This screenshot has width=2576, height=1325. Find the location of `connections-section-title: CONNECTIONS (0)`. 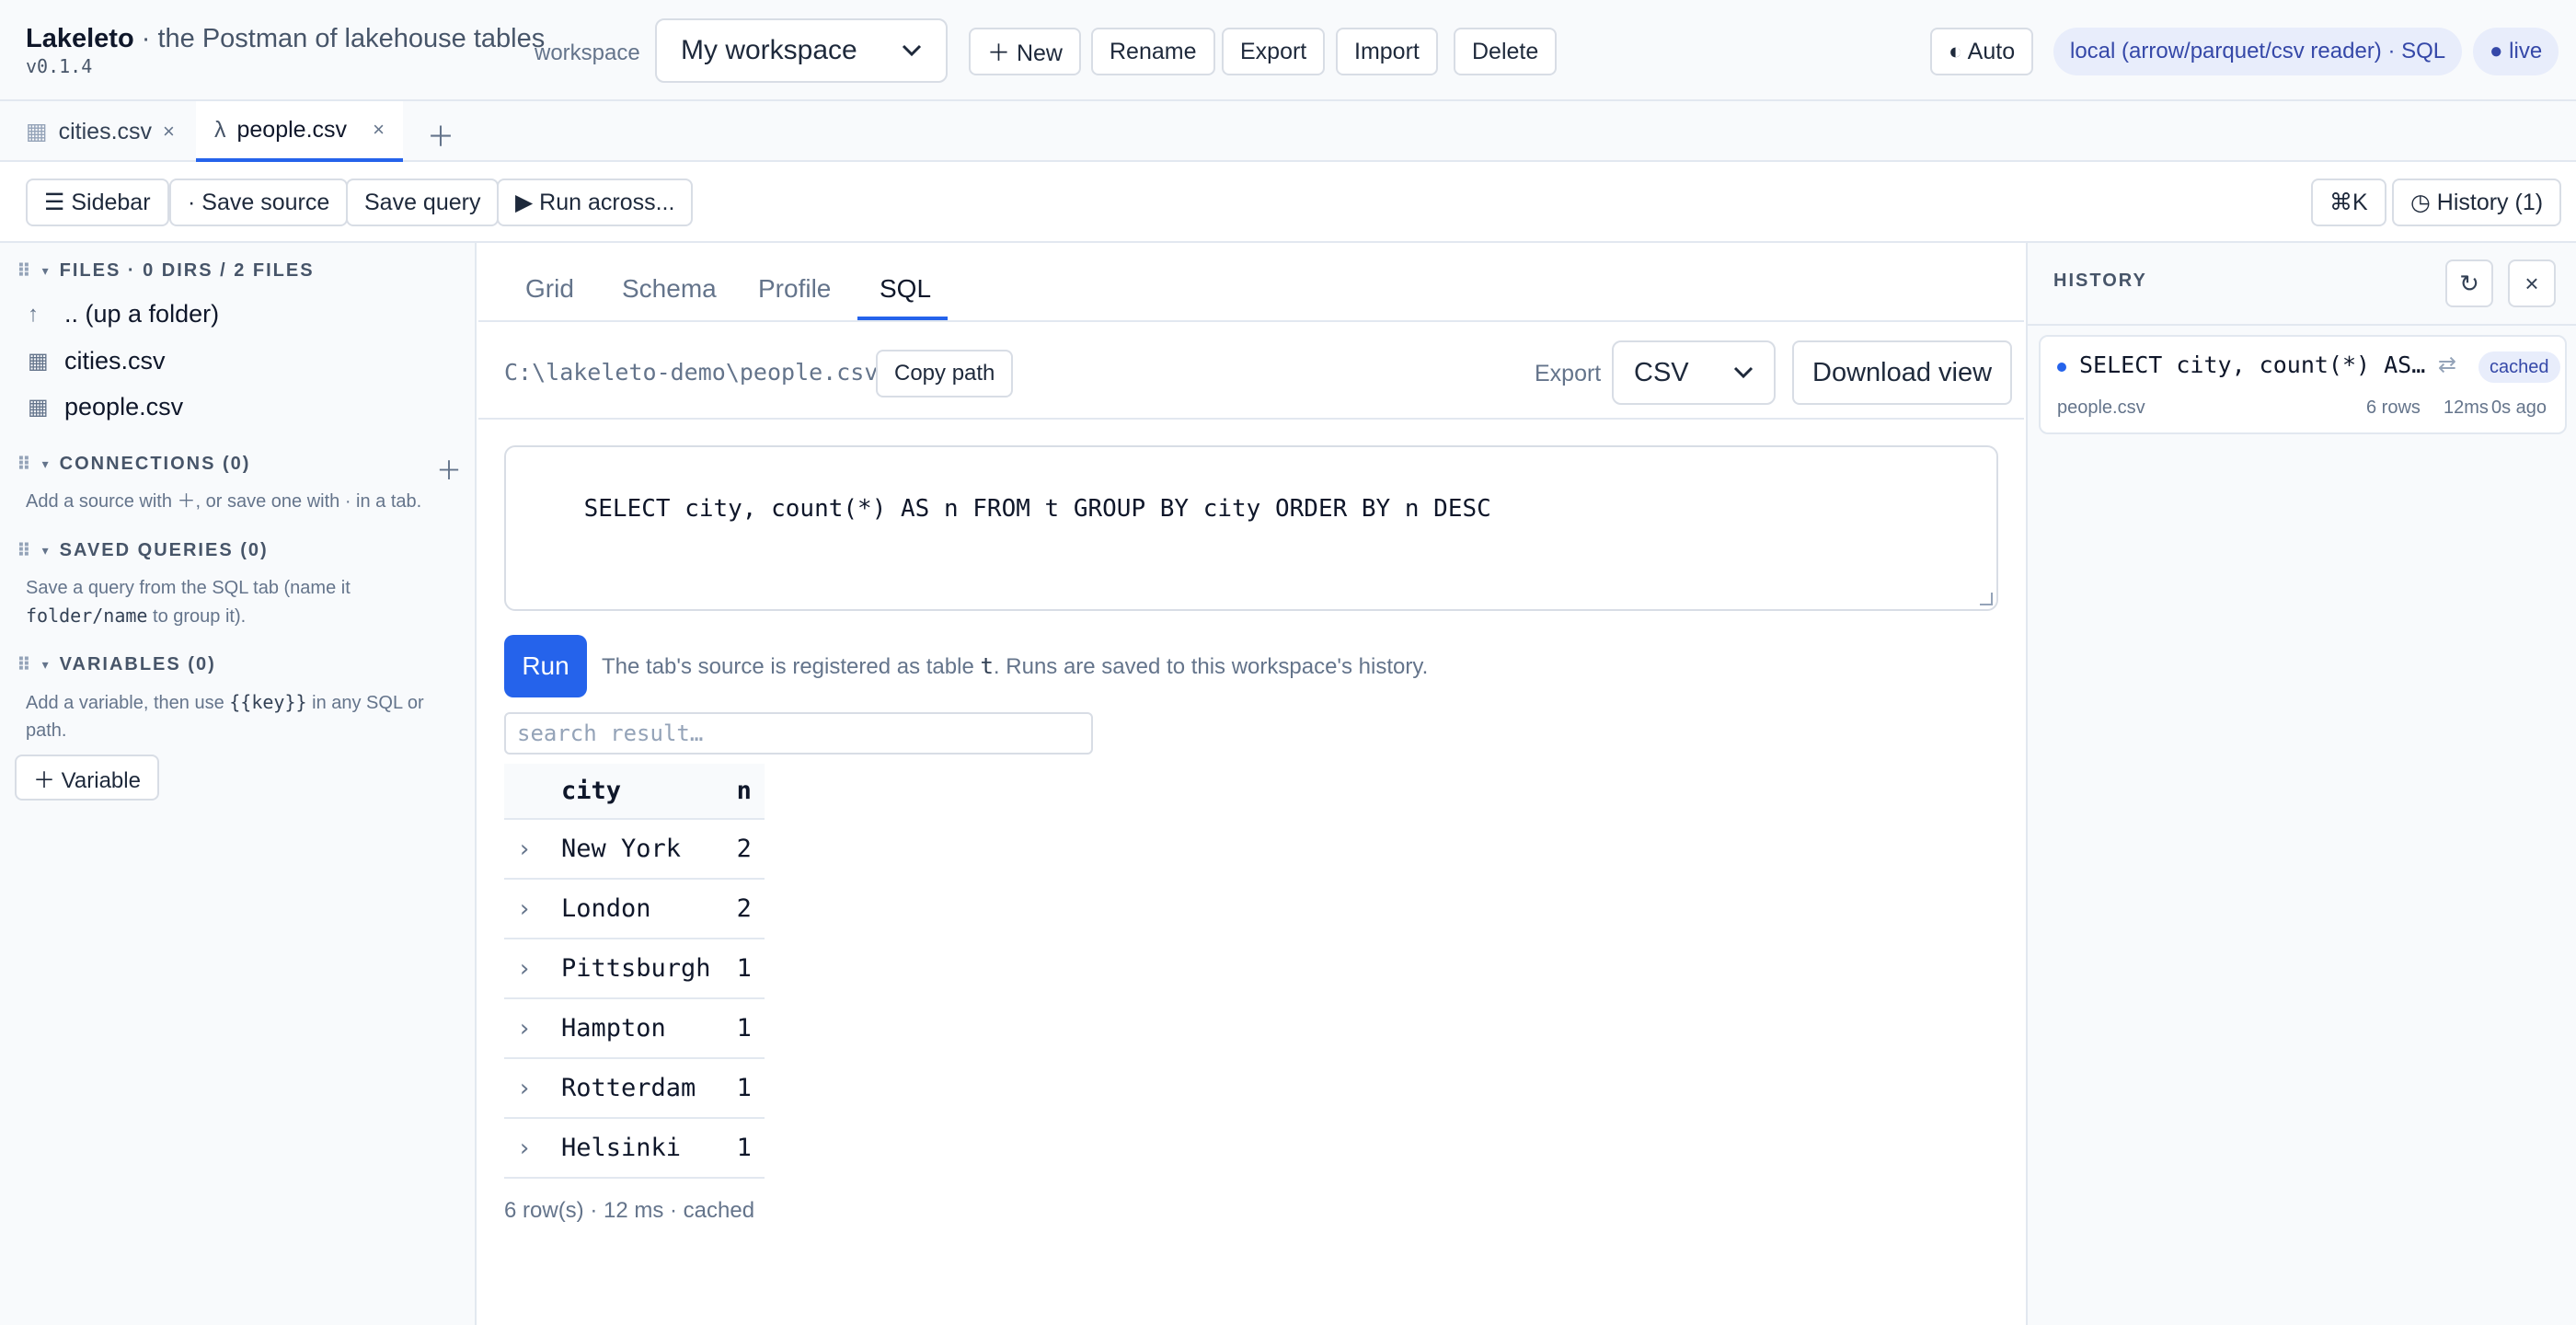

connections-section-title: CONNECTIONS (0) is located at coordinates (155, 464).